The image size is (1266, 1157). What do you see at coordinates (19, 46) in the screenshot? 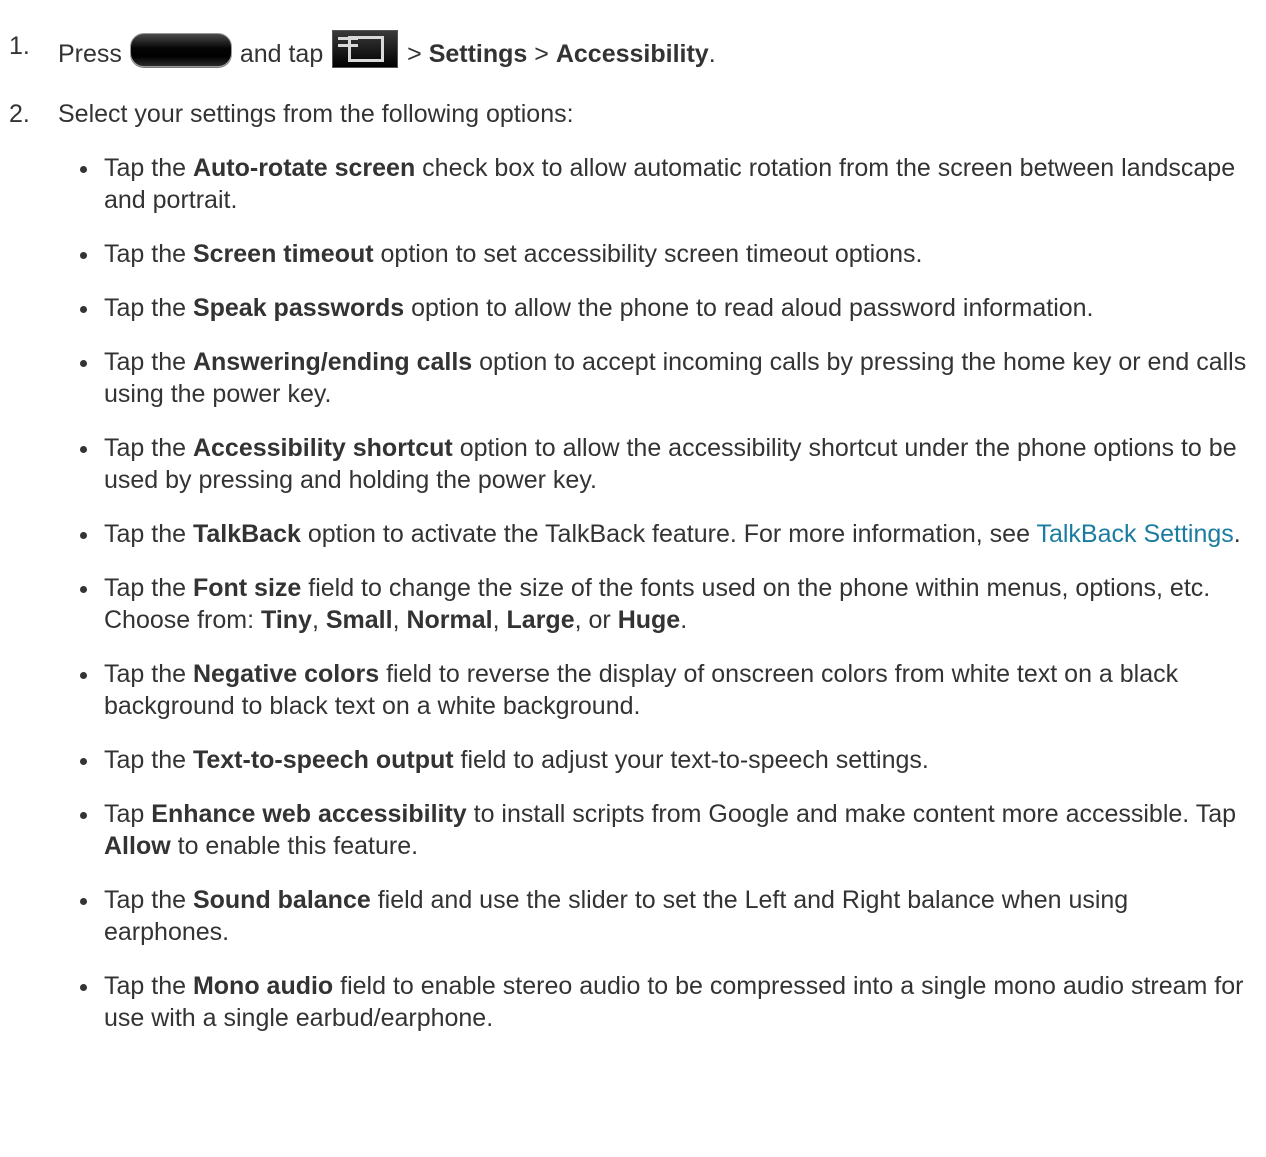
I see `step-number: 1.` at bounding box center [19, 46].